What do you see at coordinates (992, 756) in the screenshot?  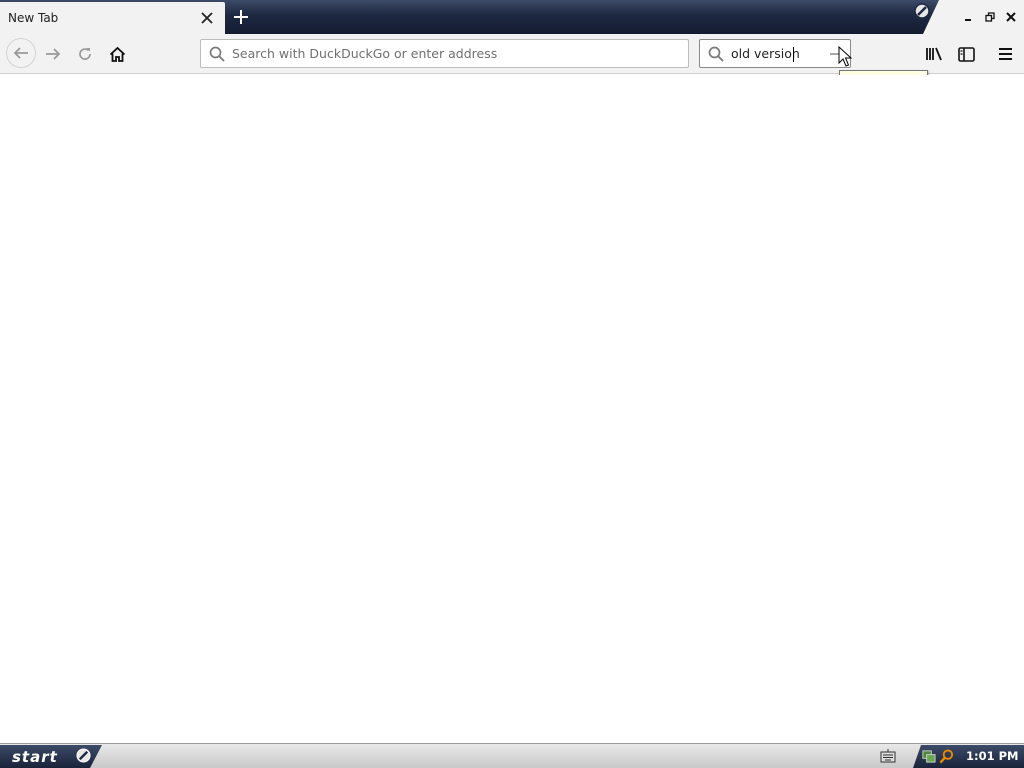 I see `clock: 1:01 PM` at bounding box center [992, 756].